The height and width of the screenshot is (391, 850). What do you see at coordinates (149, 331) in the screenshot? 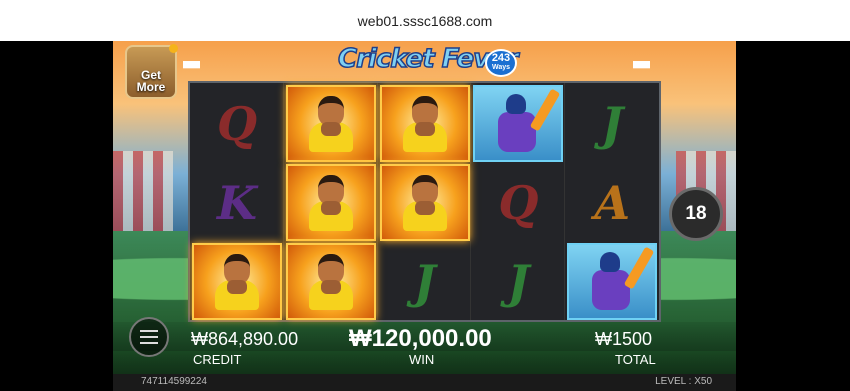
I see `menu-icon` at bounding box center [149, 331].